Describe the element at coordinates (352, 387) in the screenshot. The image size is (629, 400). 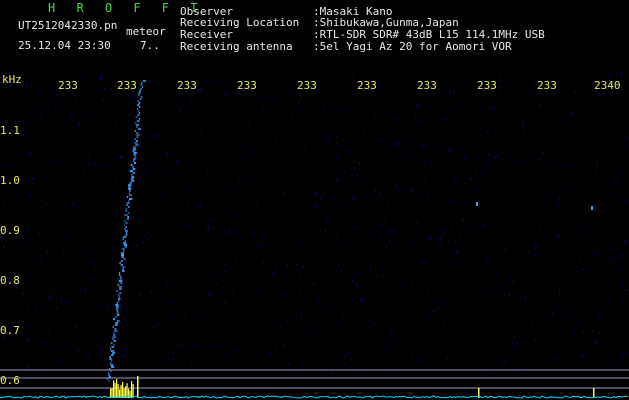
I see `power-spikes` at that location.